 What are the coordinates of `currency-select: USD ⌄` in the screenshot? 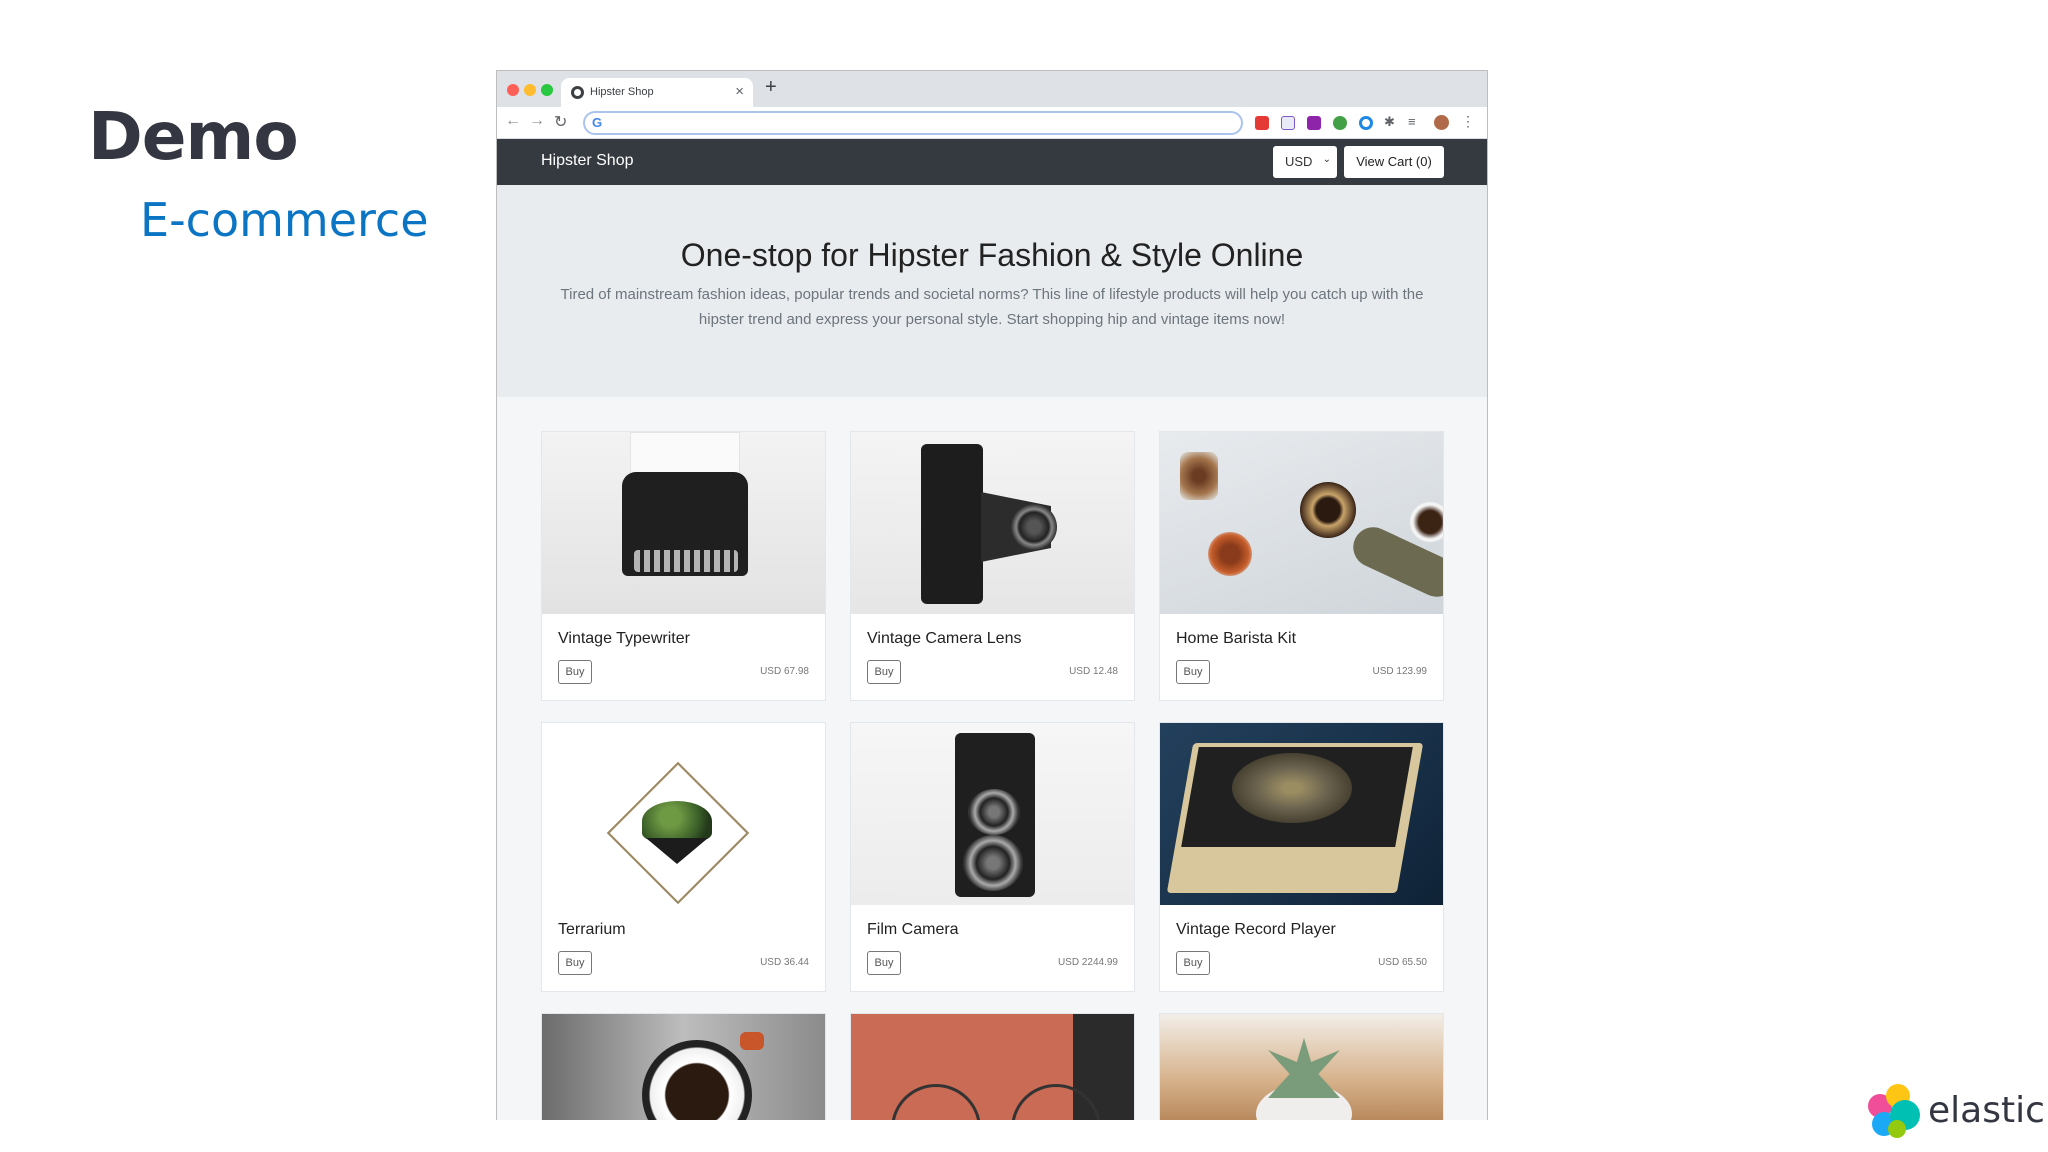 It's located at (1305, 162).